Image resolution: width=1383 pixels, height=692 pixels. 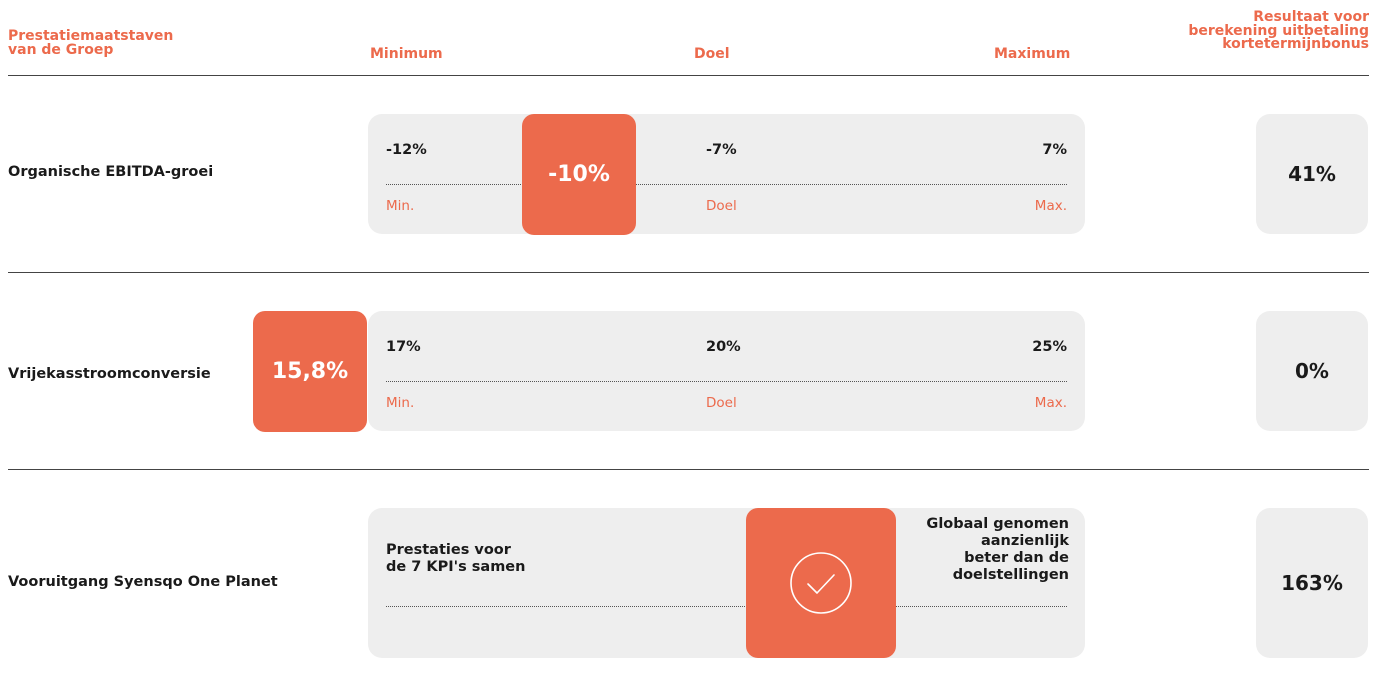 I want to click on result-box-cash-conversion: 0%, so click(x=1312, y=371).